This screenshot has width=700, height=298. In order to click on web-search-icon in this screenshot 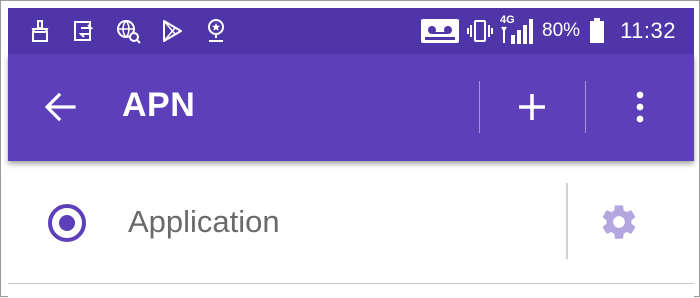, I will do `click(128, 31)`.